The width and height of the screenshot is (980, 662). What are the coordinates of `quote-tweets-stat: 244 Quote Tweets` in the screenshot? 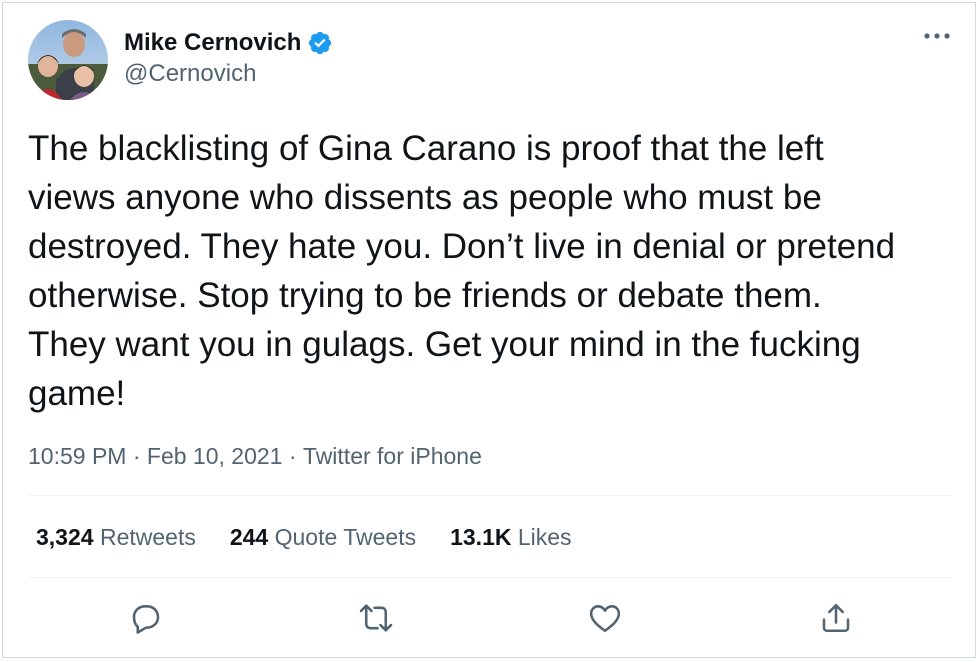 It's located at (323, 537).